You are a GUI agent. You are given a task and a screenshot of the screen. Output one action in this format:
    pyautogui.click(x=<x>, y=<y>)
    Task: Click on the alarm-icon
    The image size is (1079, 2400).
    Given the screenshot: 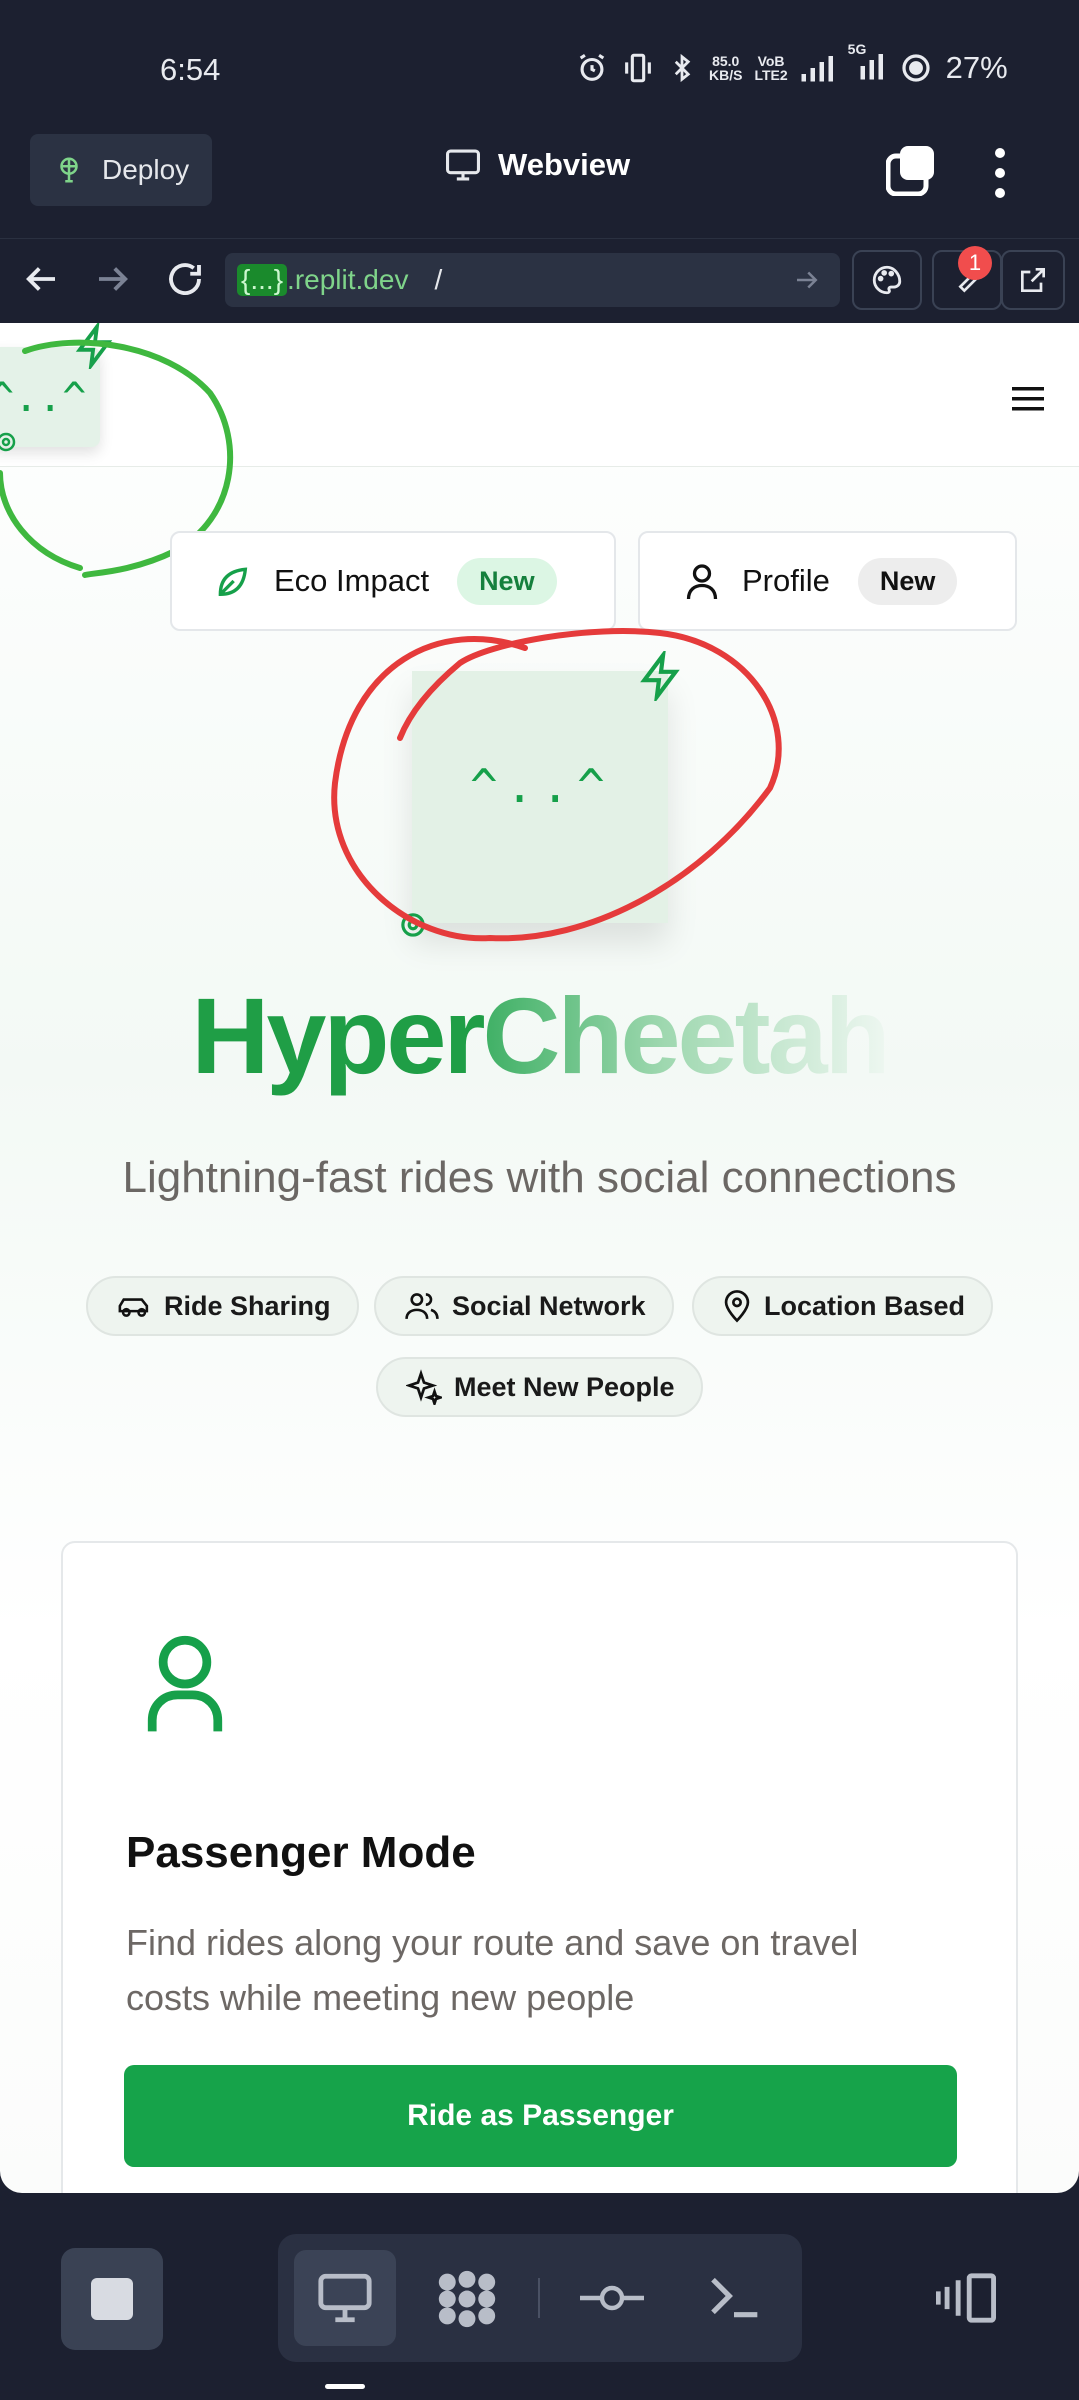 What is the action you would take?
    pyautogui.click(x=592, y=67)
    